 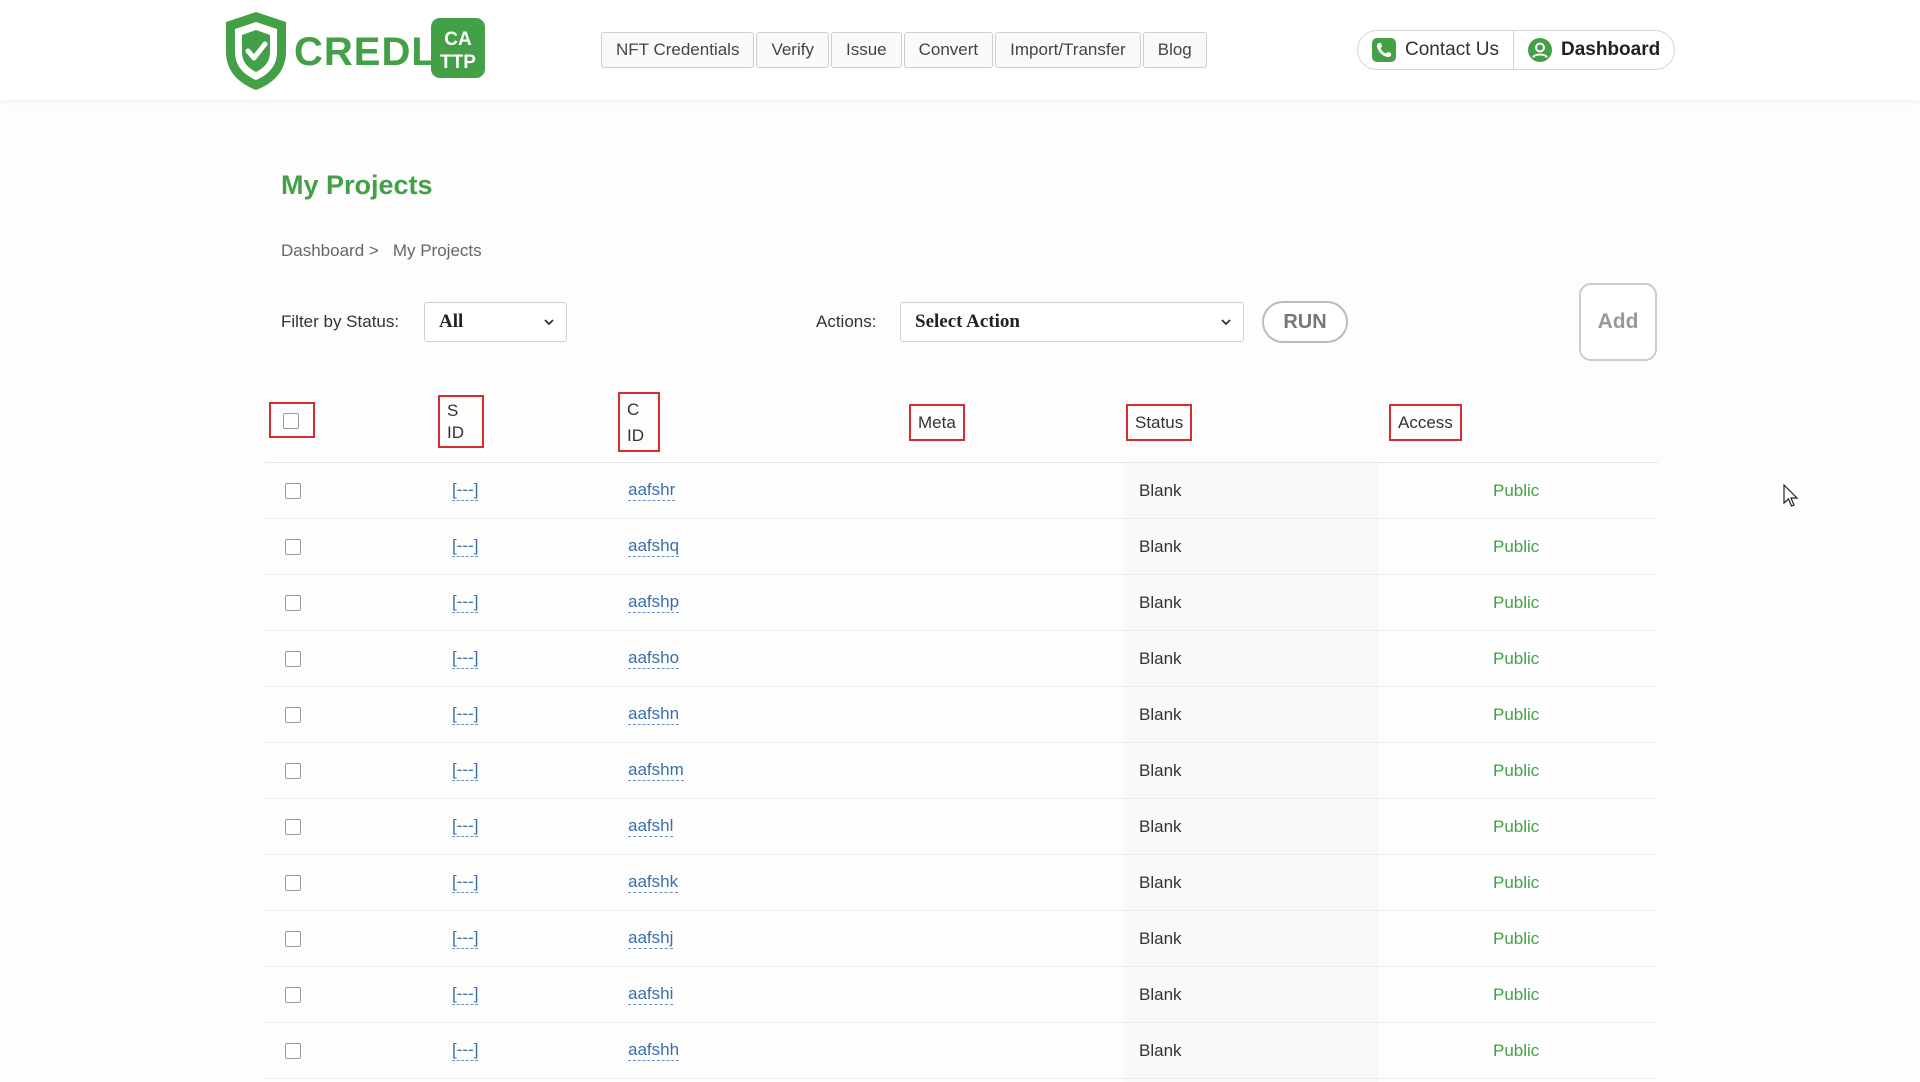 What do you see at coordinates (656, 770) in the screenshot?
I see `row-cid-link: aafshm` at bounding box center [656, 770].